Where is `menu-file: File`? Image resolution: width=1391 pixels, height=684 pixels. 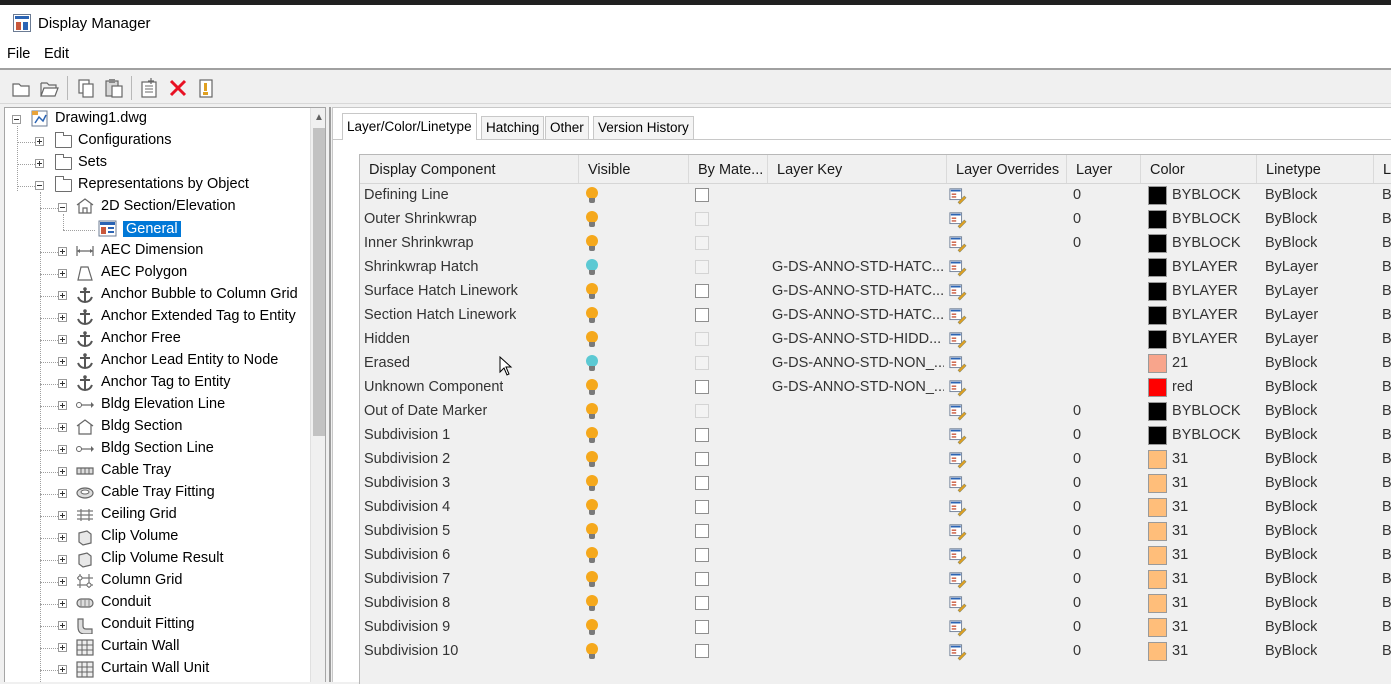
menu-file: File is located at coordinates (18, 54).